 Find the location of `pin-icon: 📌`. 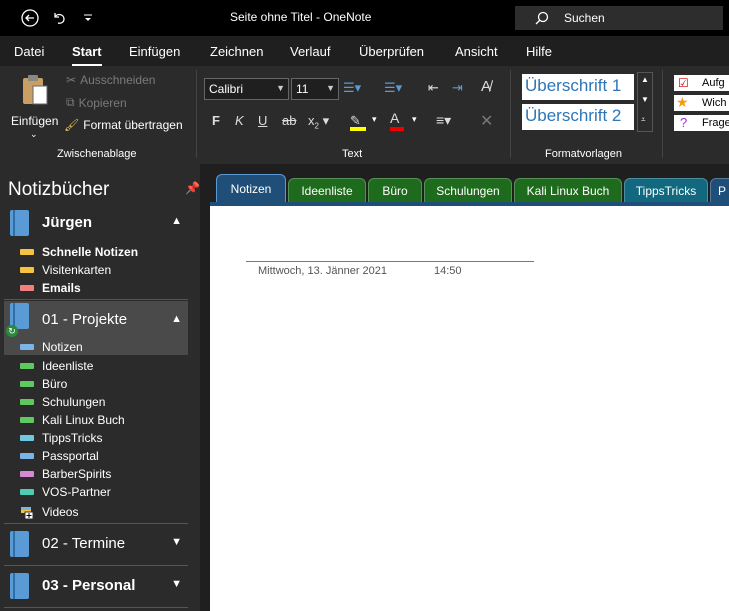

pin-icon: 📌 is located at coordinates (192, 188).